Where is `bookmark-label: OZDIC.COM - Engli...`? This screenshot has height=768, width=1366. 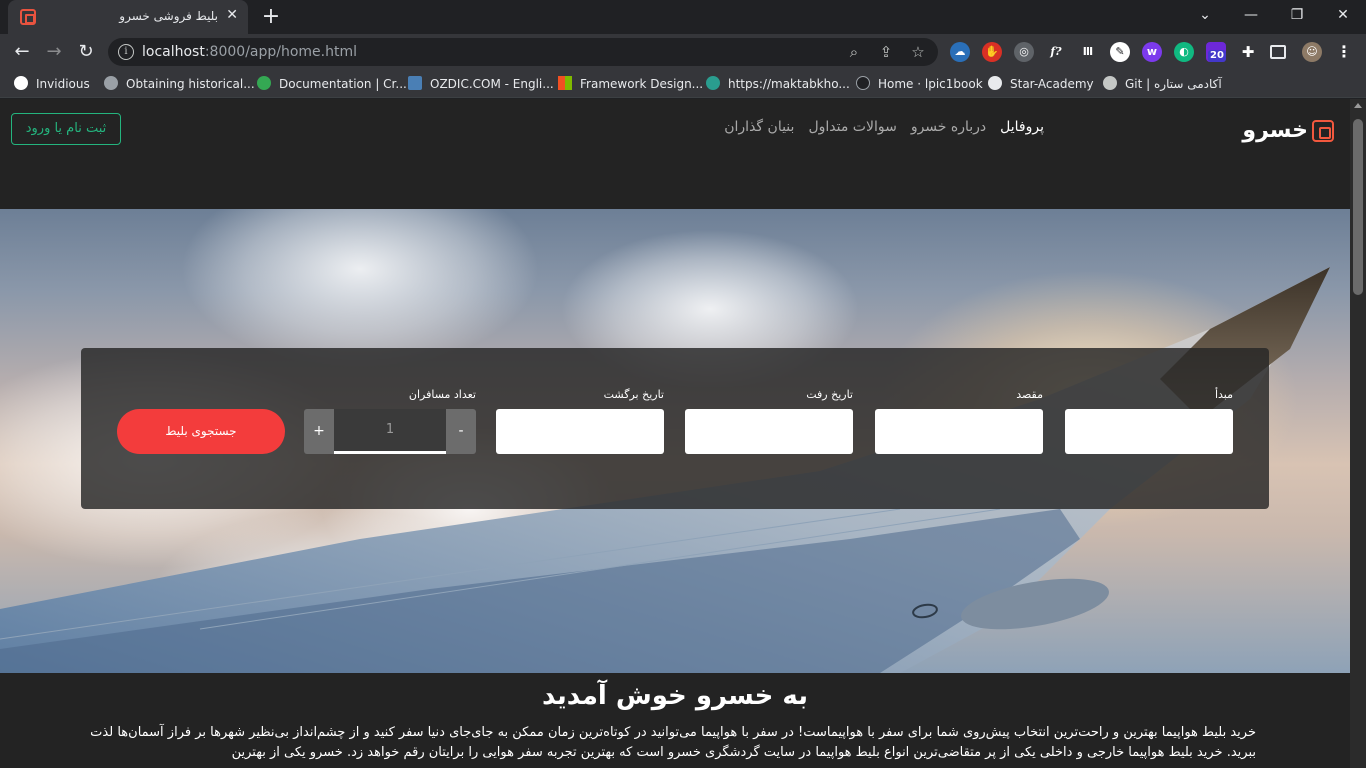
bookmark-label: OZDIC.COM - Engli... is located at coordinates (492, 84).